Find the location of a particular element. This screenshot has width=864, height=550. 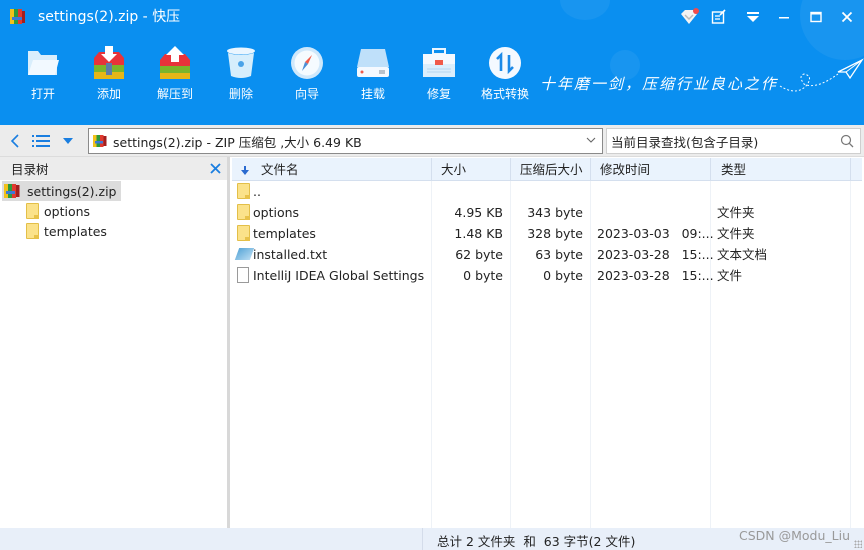

add-button: 添加 is located at coordinates (109, 76).